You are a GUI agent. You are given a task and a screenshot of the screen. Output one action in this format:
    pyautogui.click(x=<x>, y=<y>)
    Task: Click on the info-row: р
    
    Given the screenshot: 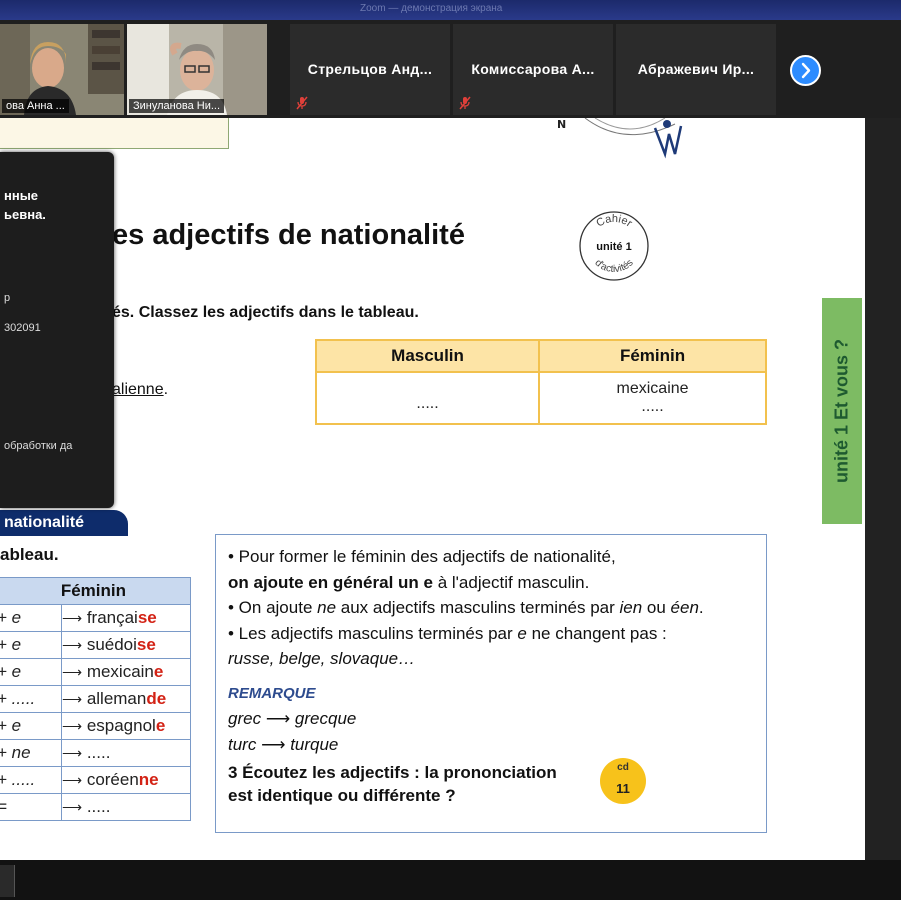 What is the action you would take?
    pyautogui.click(x=7, y=298)
    